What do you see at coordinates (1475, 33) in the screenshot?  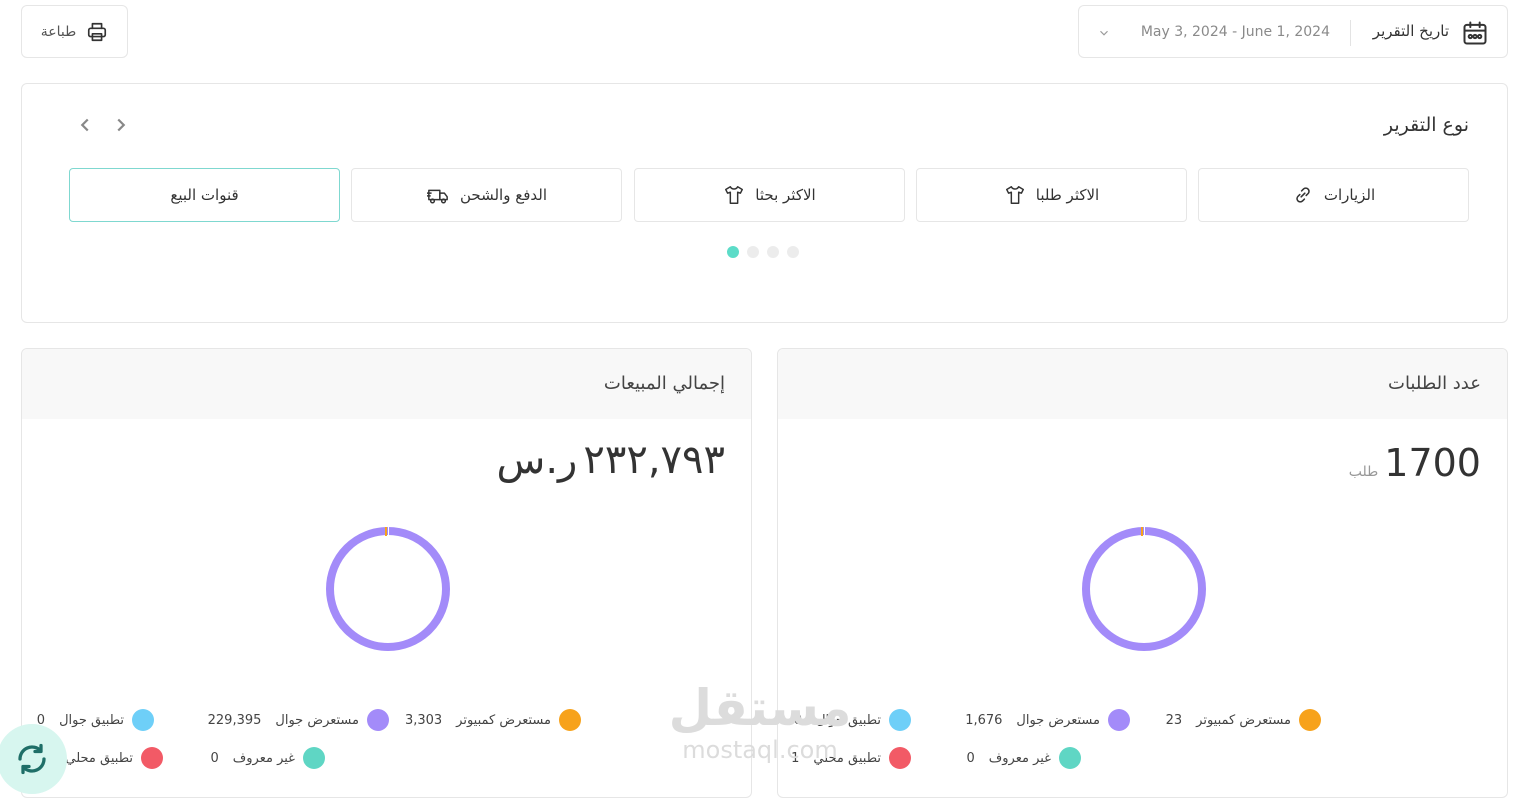 I see `calendar-icon` at bounding box center [1475, 33].